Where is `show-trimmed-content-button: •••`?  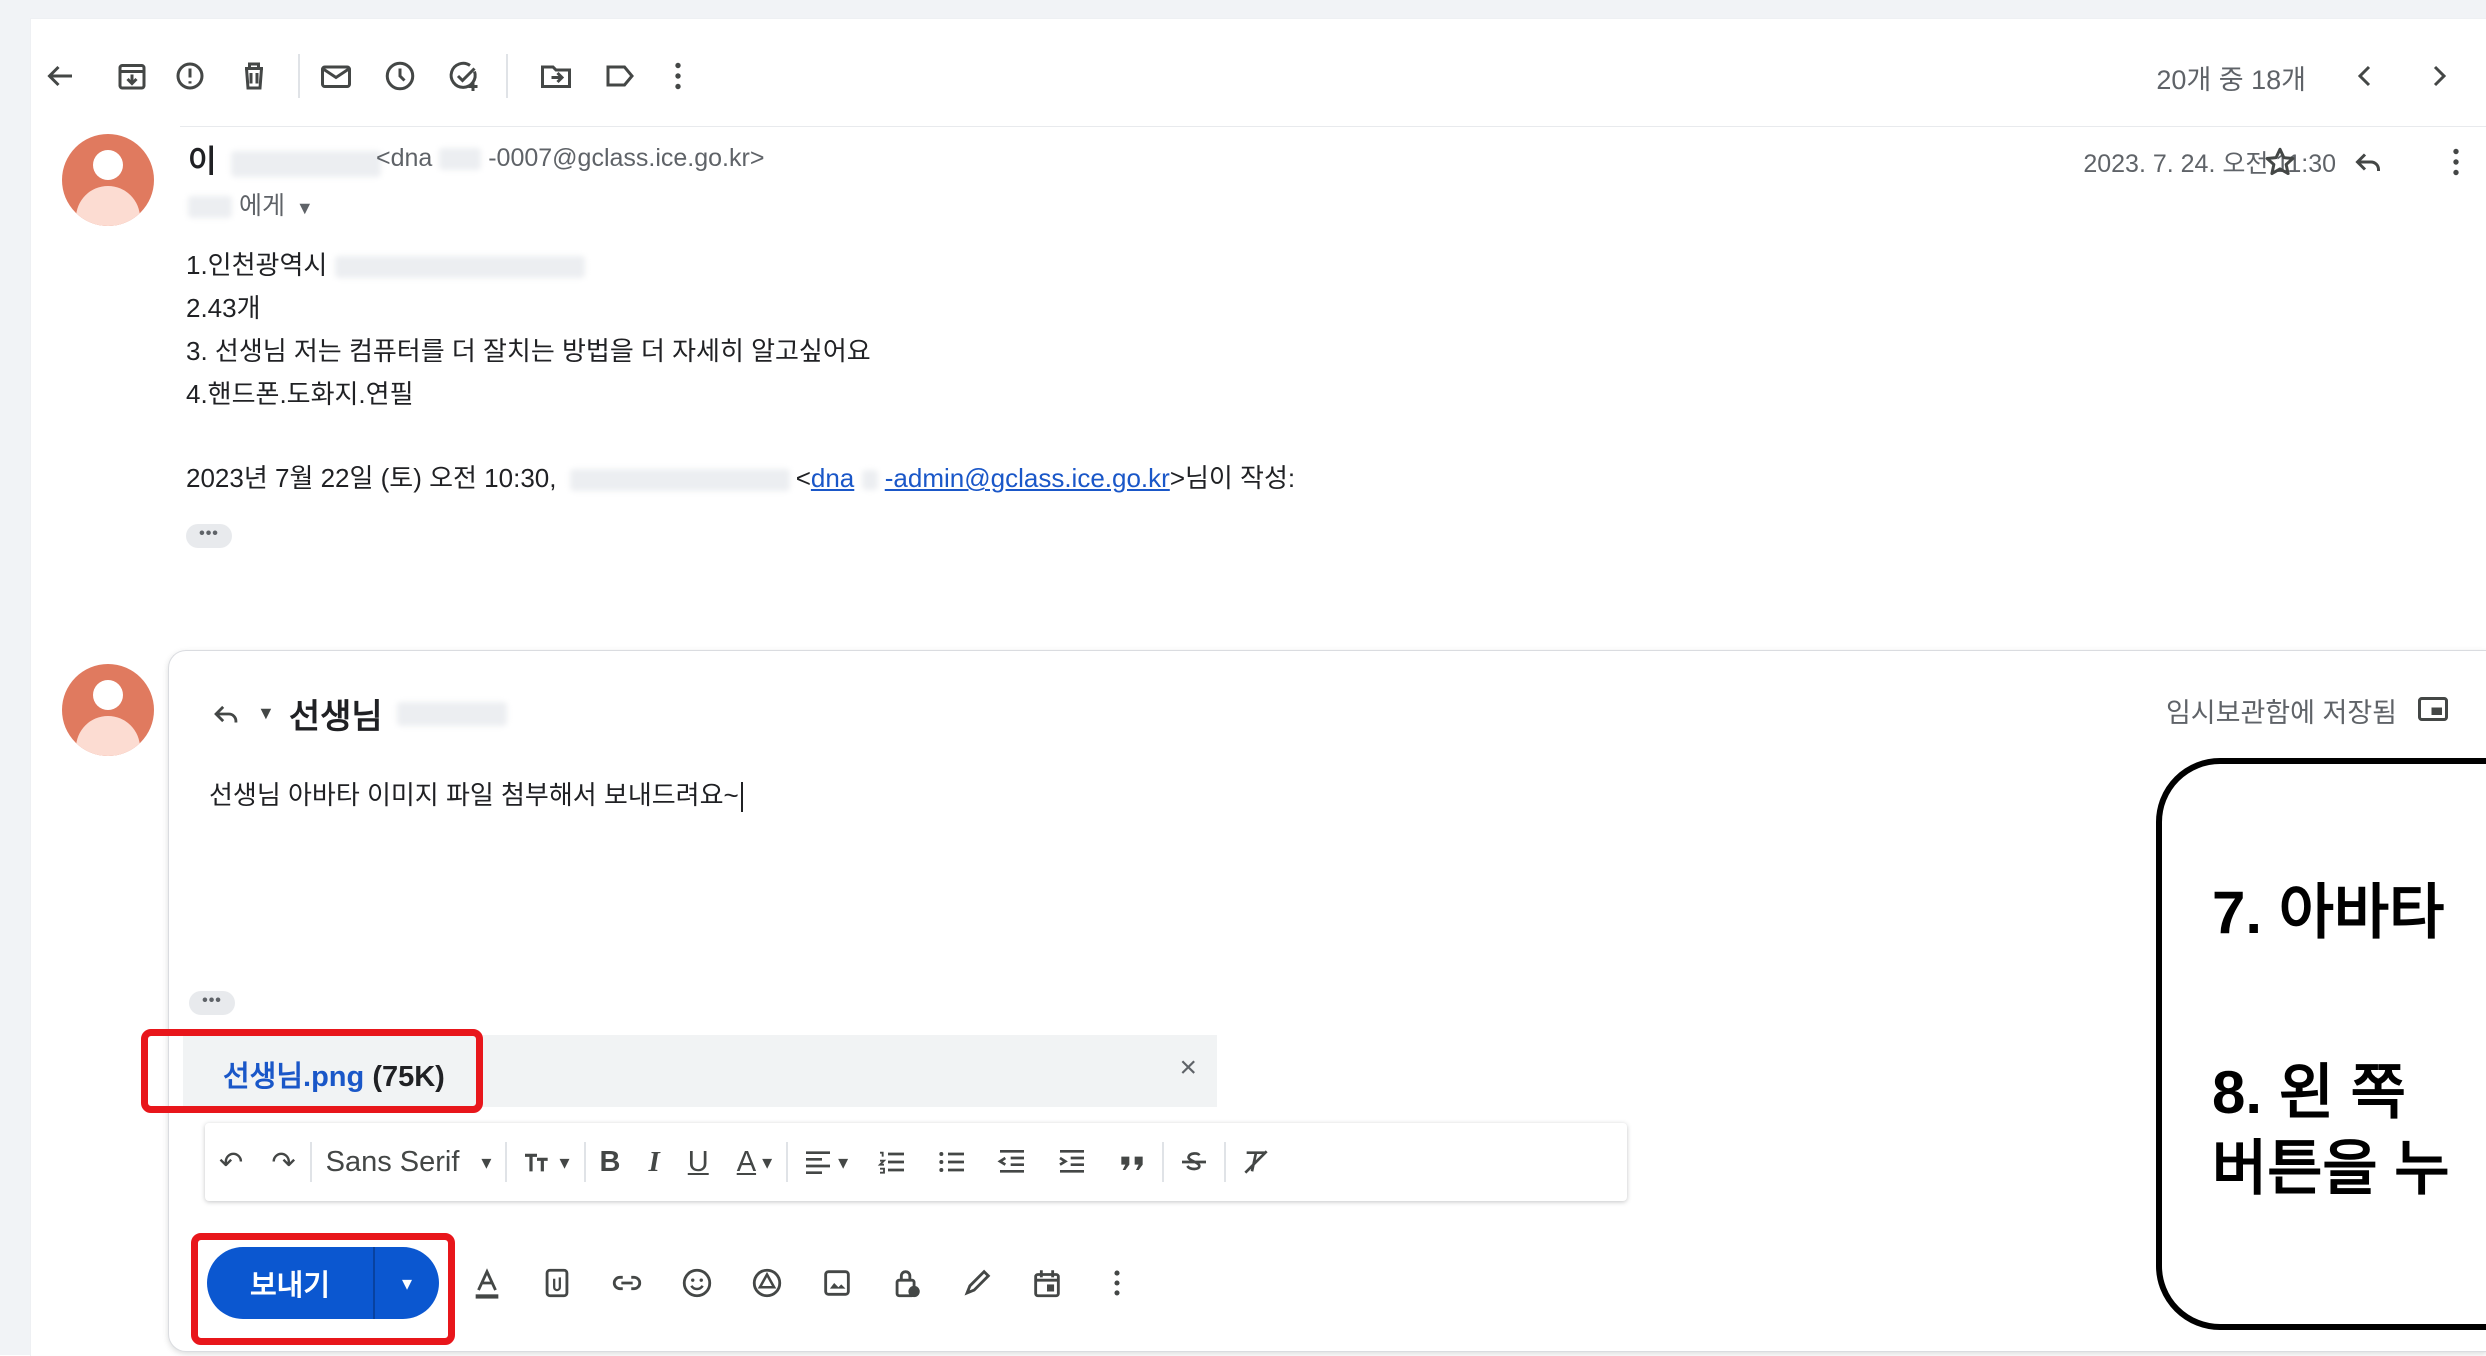 show-trimmed-content-button: ••• is located at coordinates (212, 1003).